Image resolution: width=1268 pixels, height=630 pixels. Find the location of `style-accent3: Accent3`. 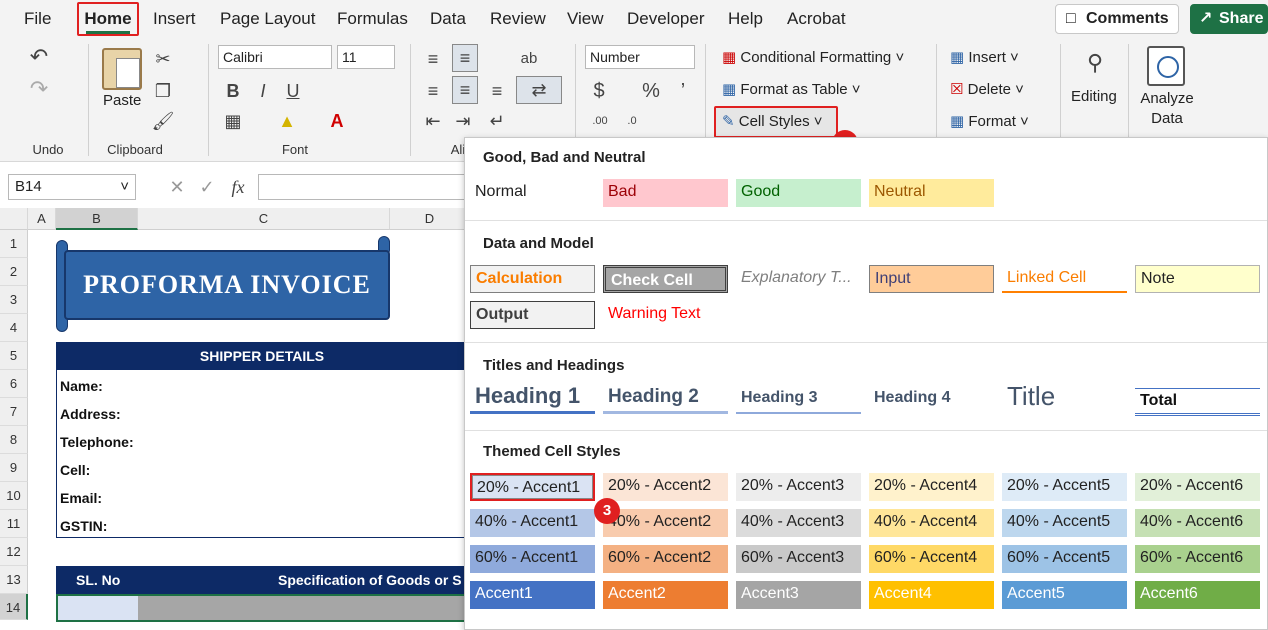

style-accent3: Accent3 is located at coordinates (798, 595).